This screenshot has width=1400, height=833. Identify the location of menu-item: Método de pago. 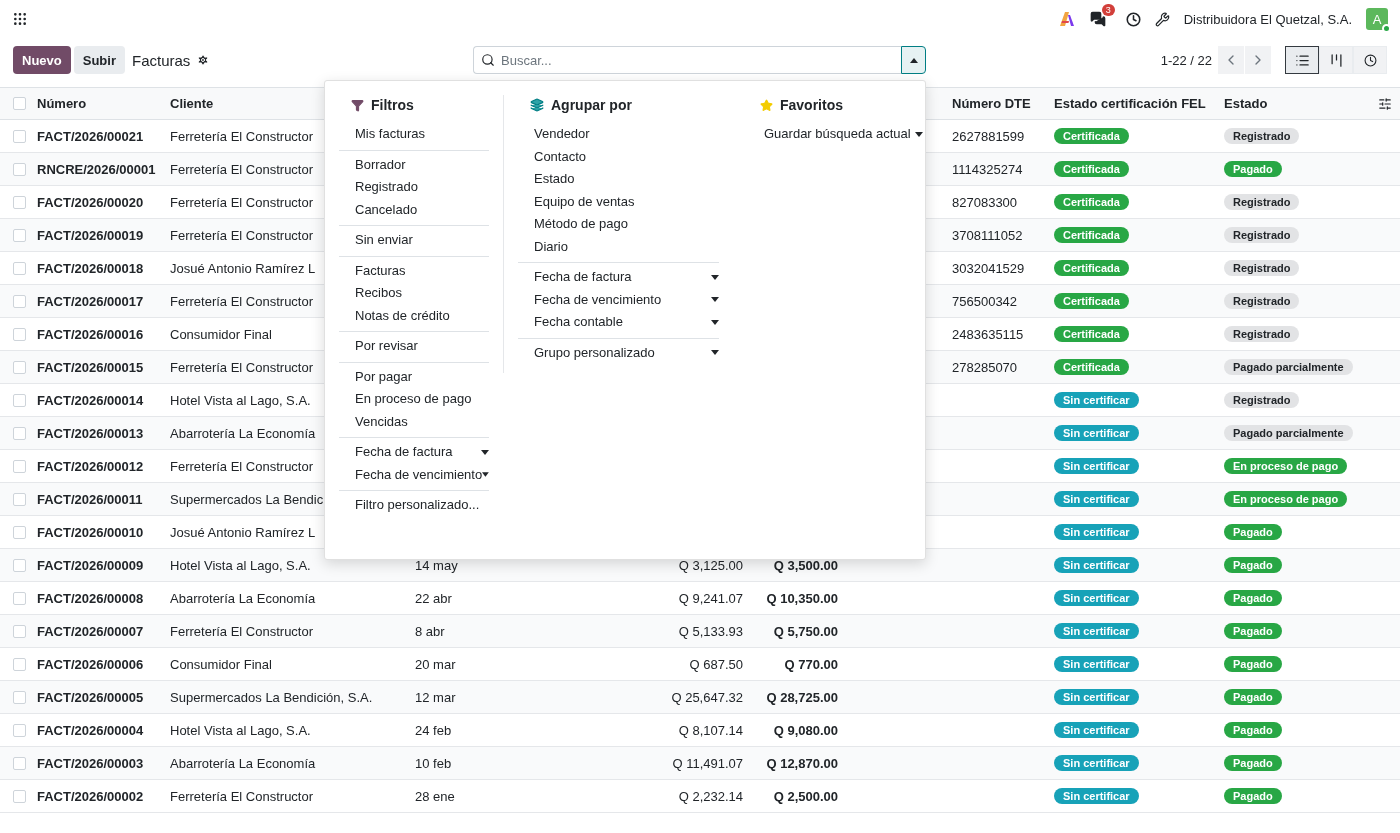
(618, 224).